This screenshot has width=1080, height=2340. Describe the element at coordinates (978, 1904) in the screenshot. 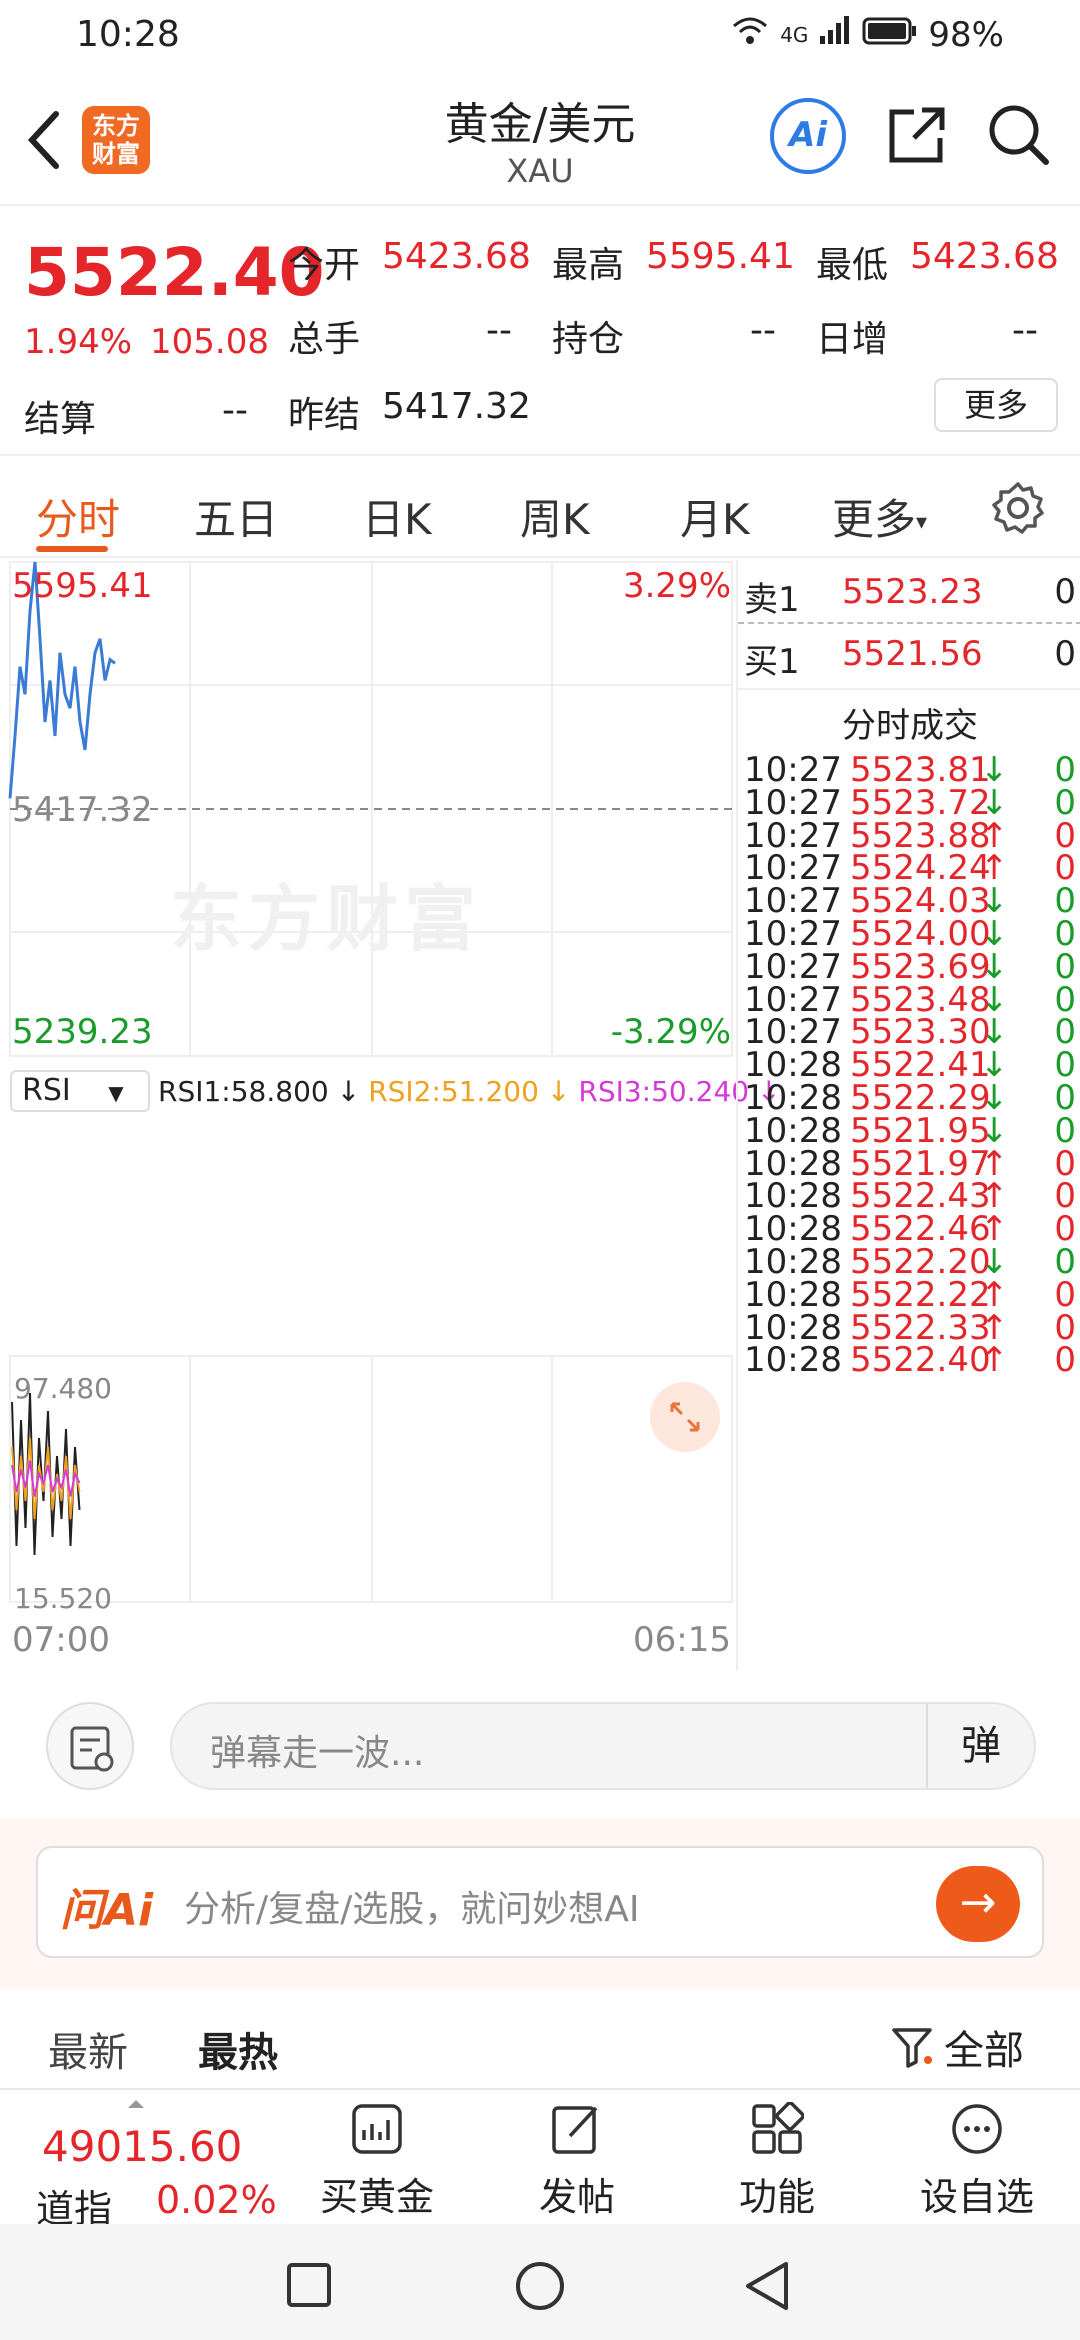

I see `ai-ask-go-button: →` at that location.